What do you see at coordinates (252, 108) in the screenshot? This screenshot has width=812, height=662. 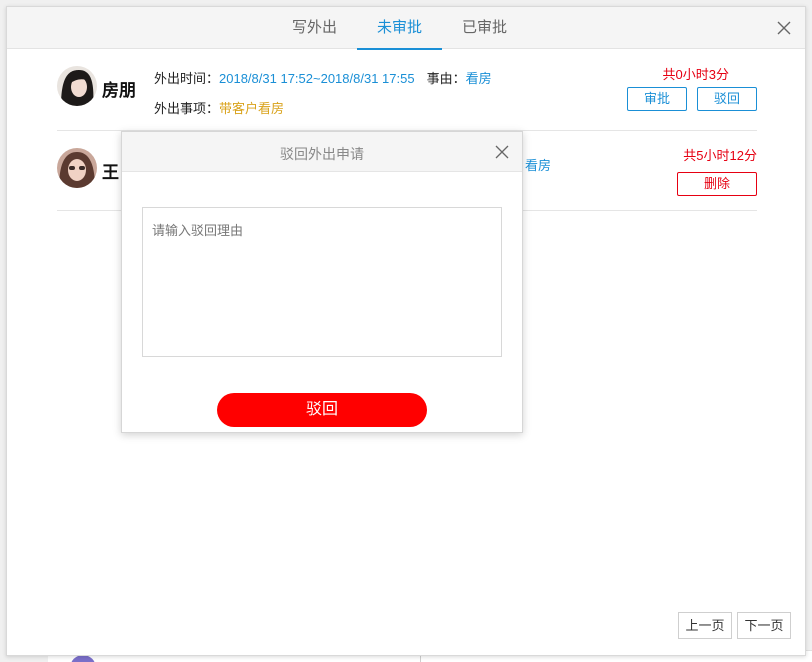 I see `outing-item-value: 带客户看房` at bounding box center [252, 108].